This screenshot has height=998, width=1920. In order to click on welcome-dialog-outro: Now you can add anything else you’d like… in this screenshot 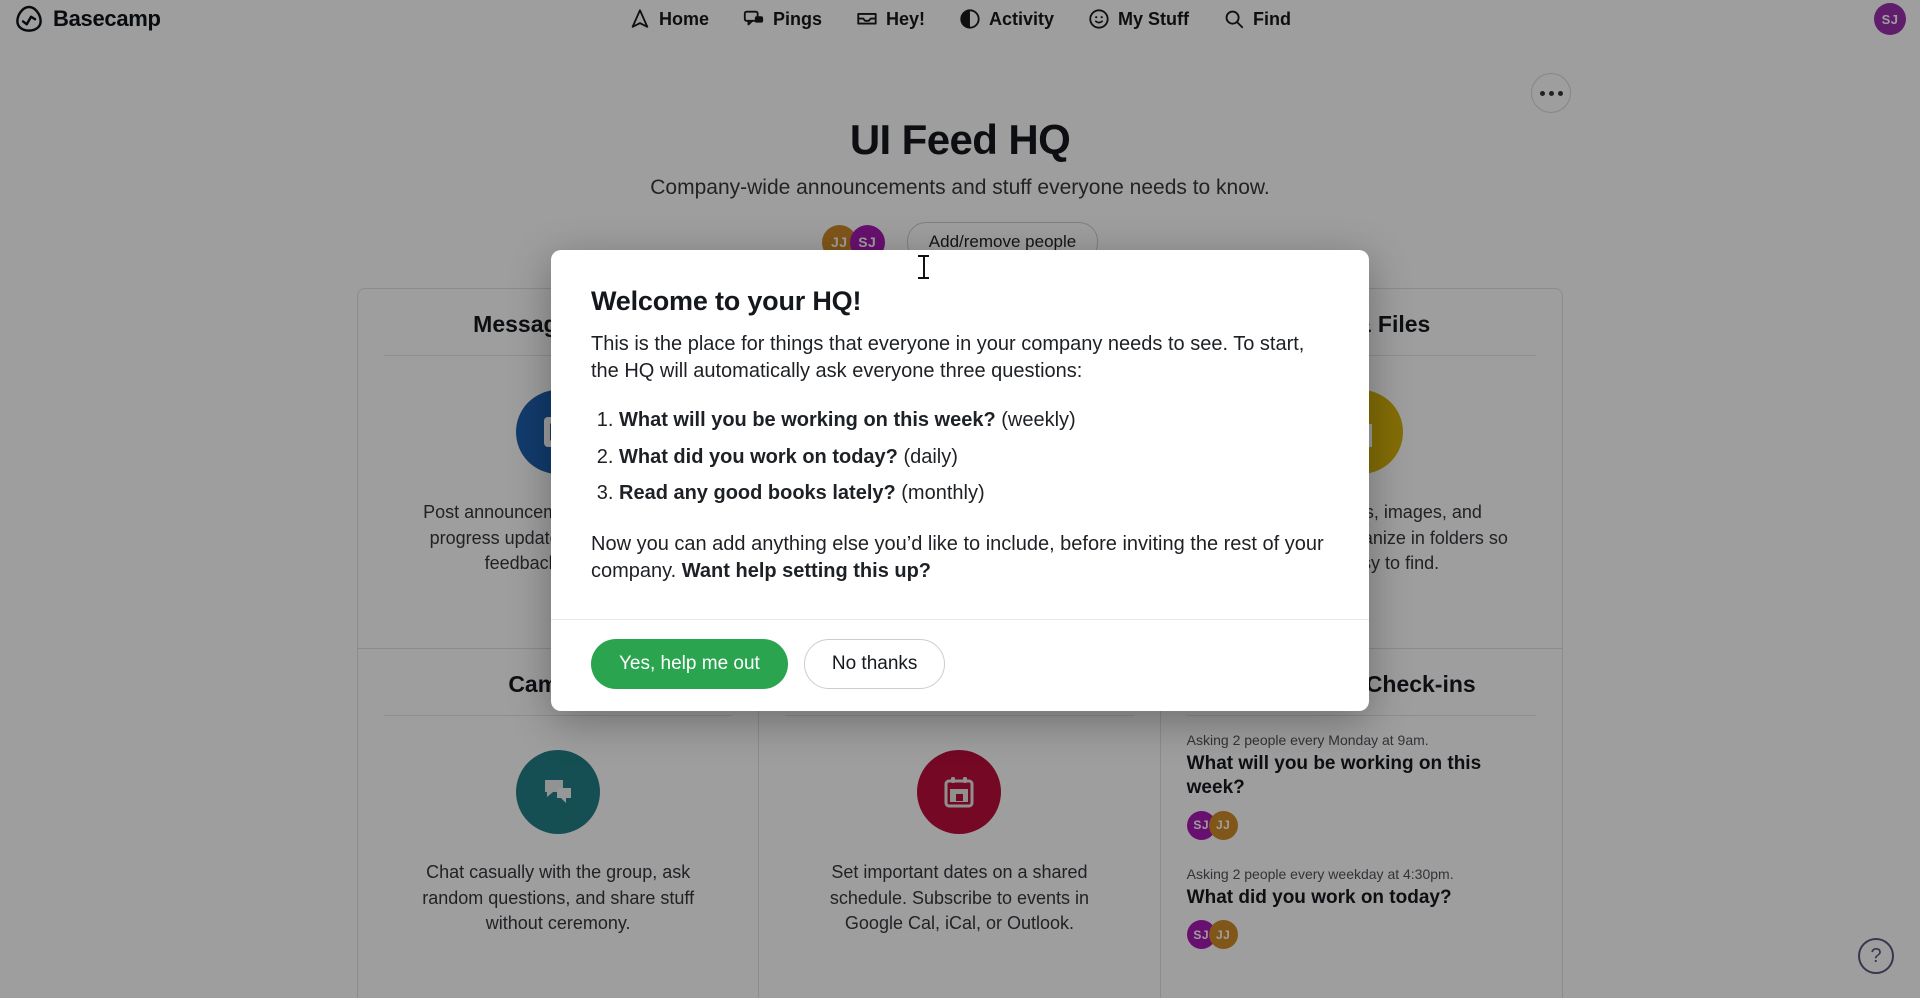, I will do `click(960, 558)`.